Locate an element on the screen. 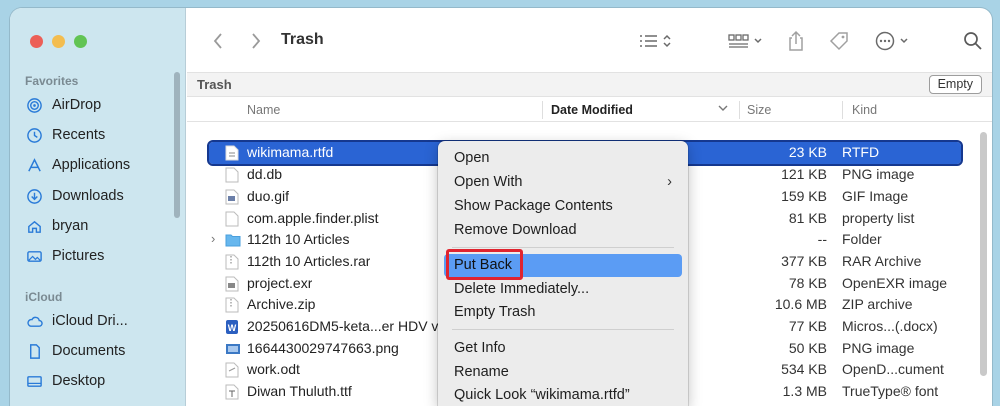 This screenshot has width=1000, height=406. sidebar-item-desktop: Desktop is located at coordinates (65, 381).